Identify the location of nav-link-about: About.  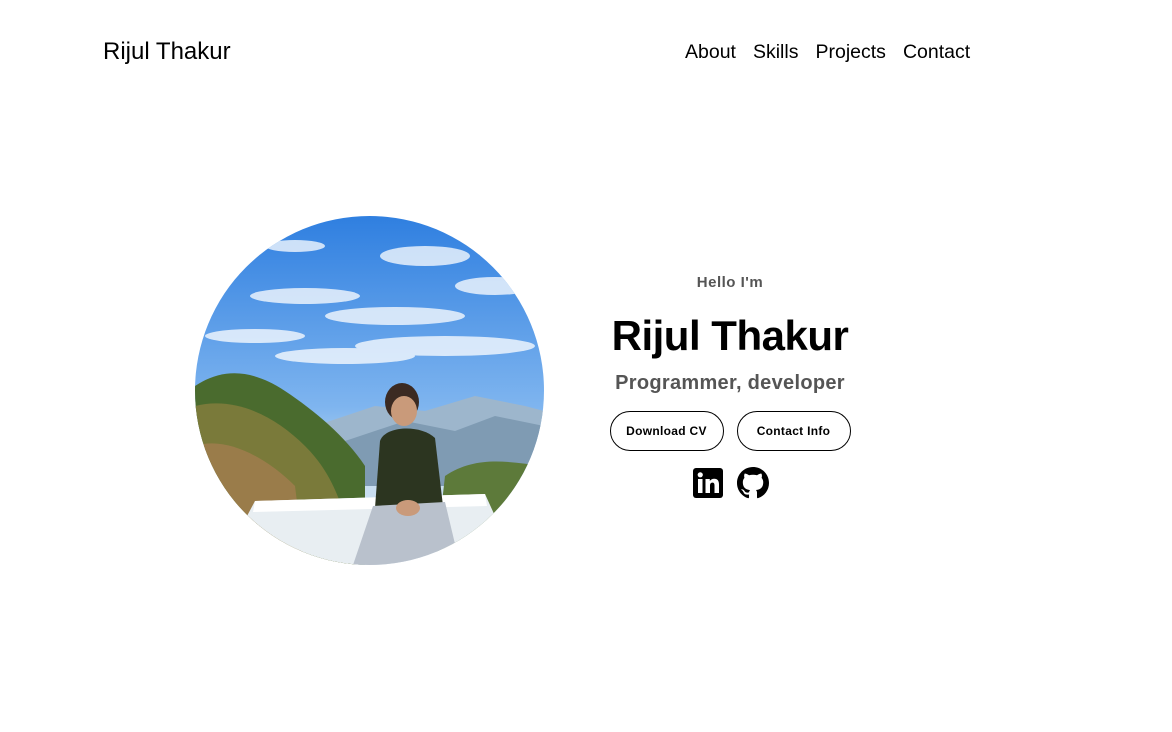
(710, 52).